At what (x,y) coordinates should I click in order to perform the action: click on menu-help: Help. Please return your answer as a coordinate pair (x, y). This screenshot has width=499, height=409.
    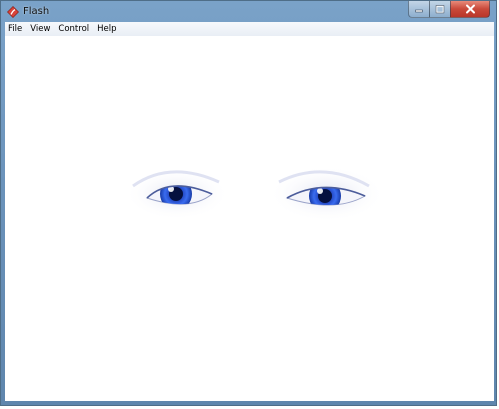
    Looking at the image, I should click on (106, 29).